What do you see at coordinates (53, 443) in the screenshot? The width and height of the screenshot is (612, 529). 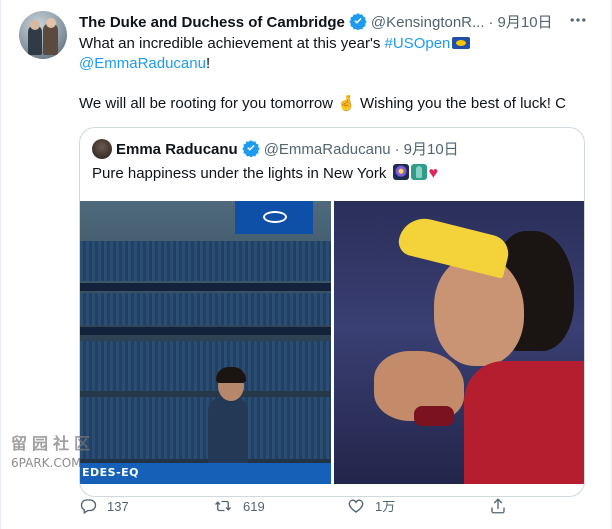 I see `watermark-line1: 留园社区` at bounding box center [53, 443].